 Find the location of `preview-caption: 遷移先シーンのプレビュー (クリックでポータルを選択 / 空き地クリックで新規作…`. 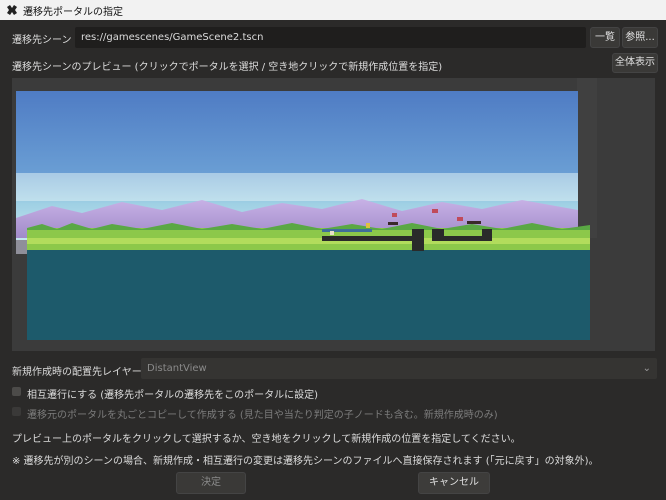

preview-caption: 遷移先シーンのプレビュー (クリックでポータルを選択 / 空き地クリックで新規作… is located at coordinates (227, 67).